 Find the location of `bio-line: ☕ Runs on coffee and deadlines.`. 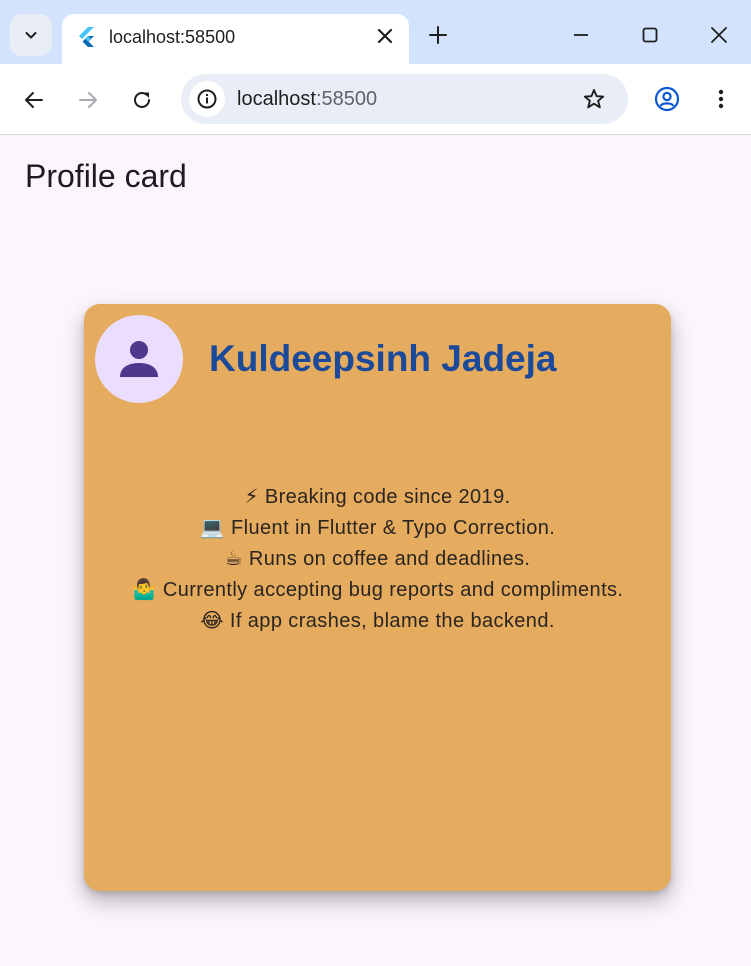

bio-line: ☕ Runs on coffee and deadlines. is located at coordinates (377, 559).